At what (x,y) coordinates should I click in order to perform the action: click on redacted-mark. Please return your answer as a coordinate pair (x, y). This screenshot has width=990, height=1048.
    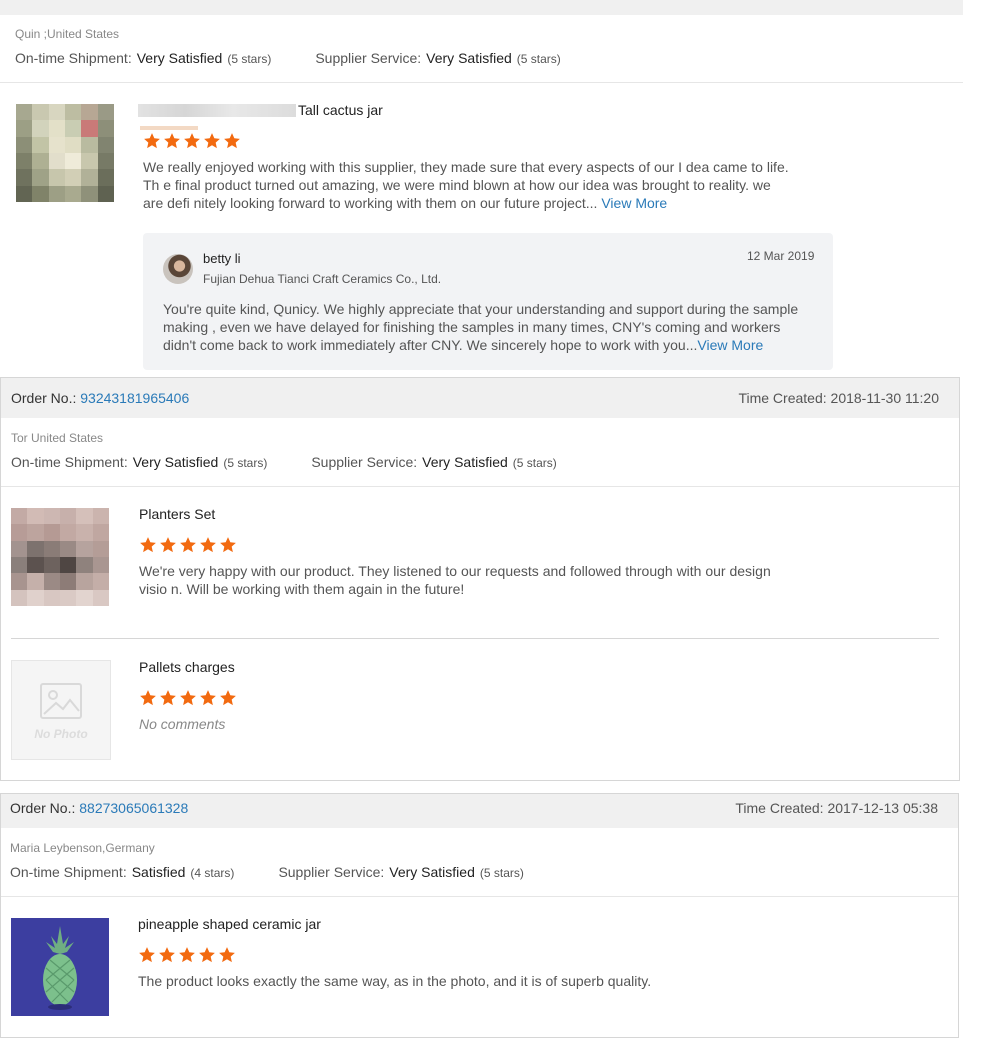
    Looking at the image, I should click on (169, 128).